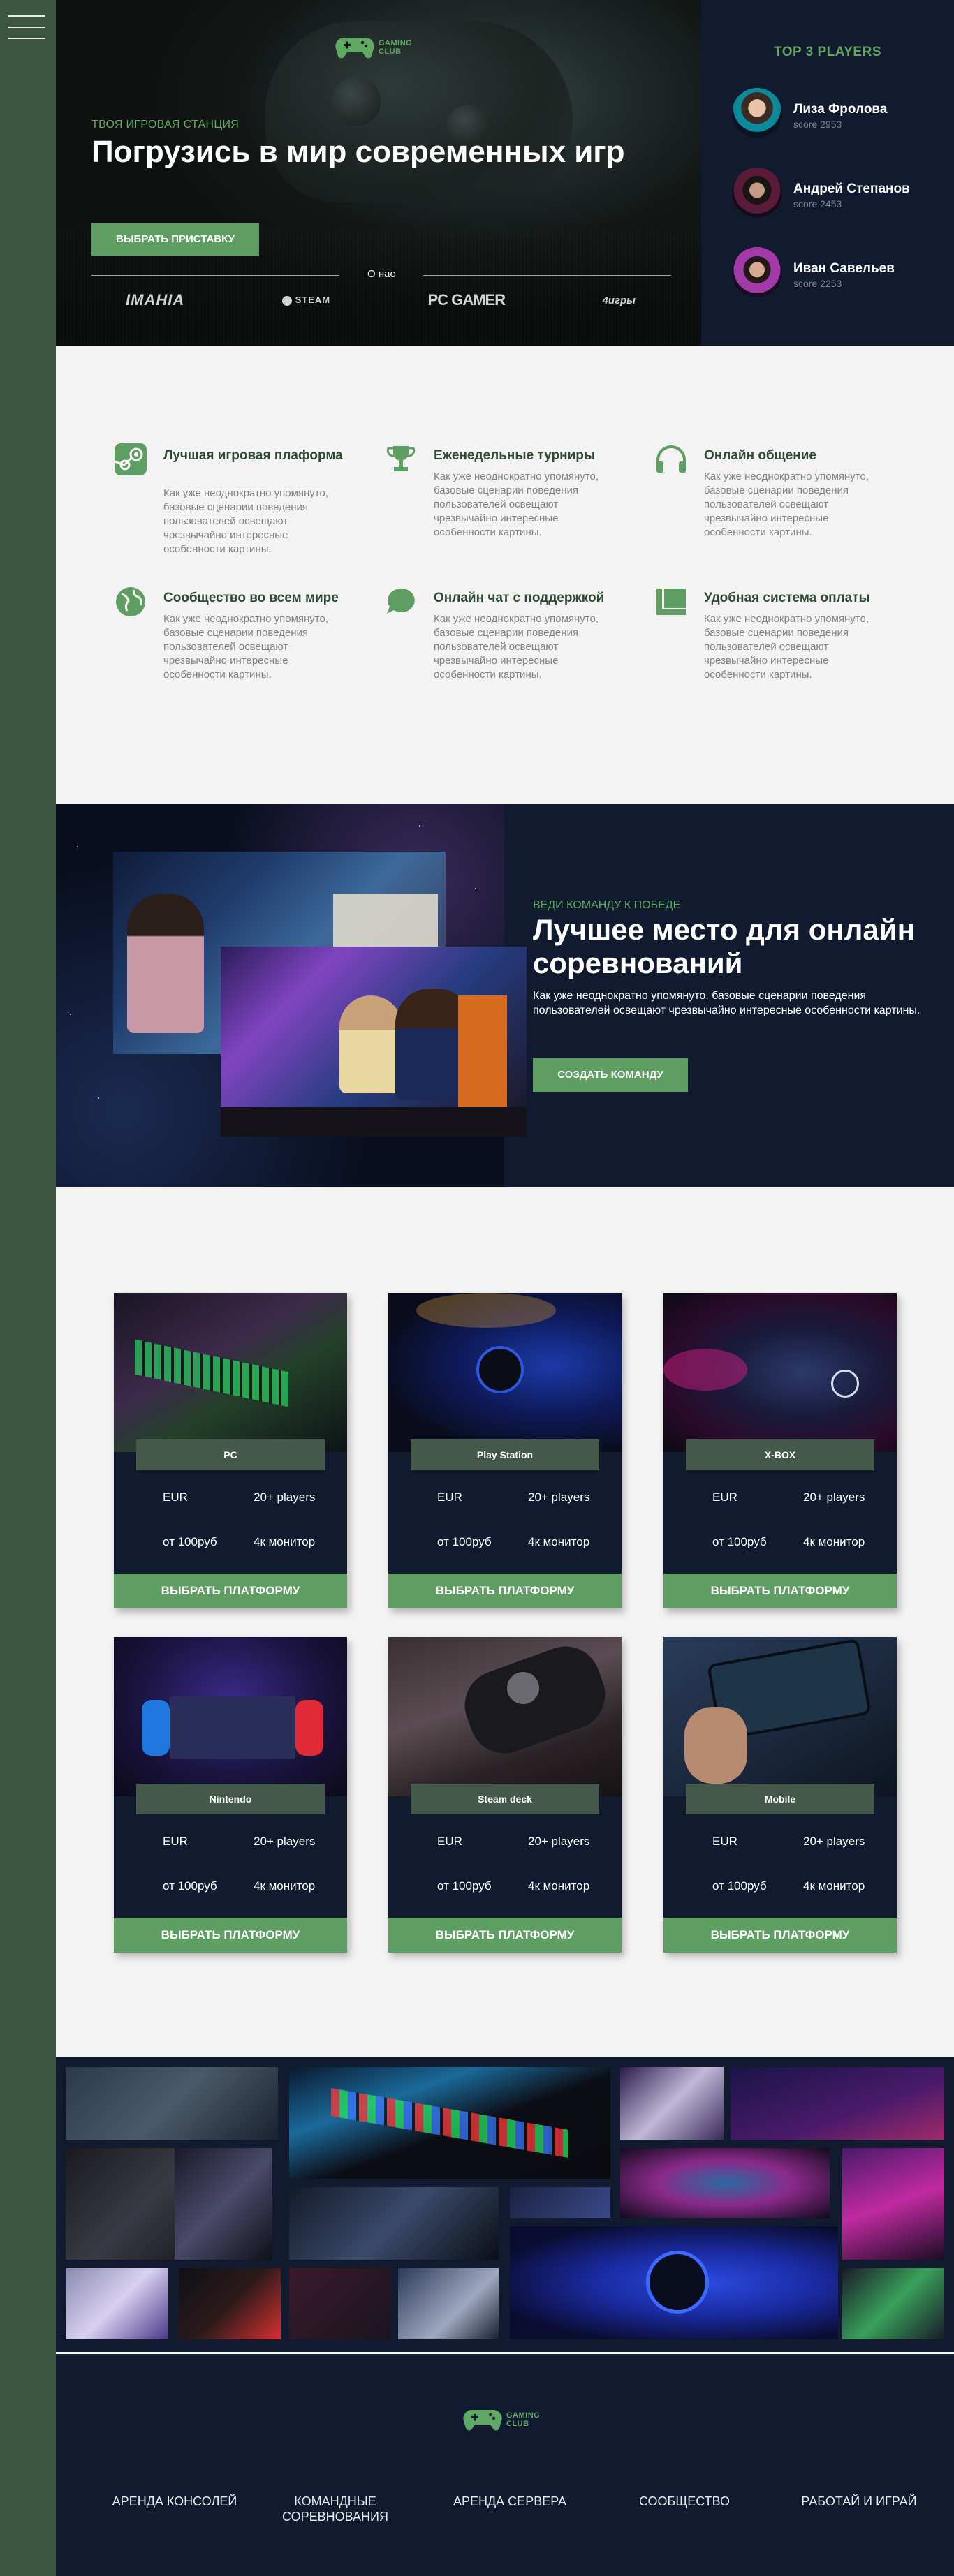 This screenshot has height=2576, width=954. What do you see at coordinates (467, 300) in the screenshot?
I see `partner-logo: PC GAMER` at bounding box center [467, 300].